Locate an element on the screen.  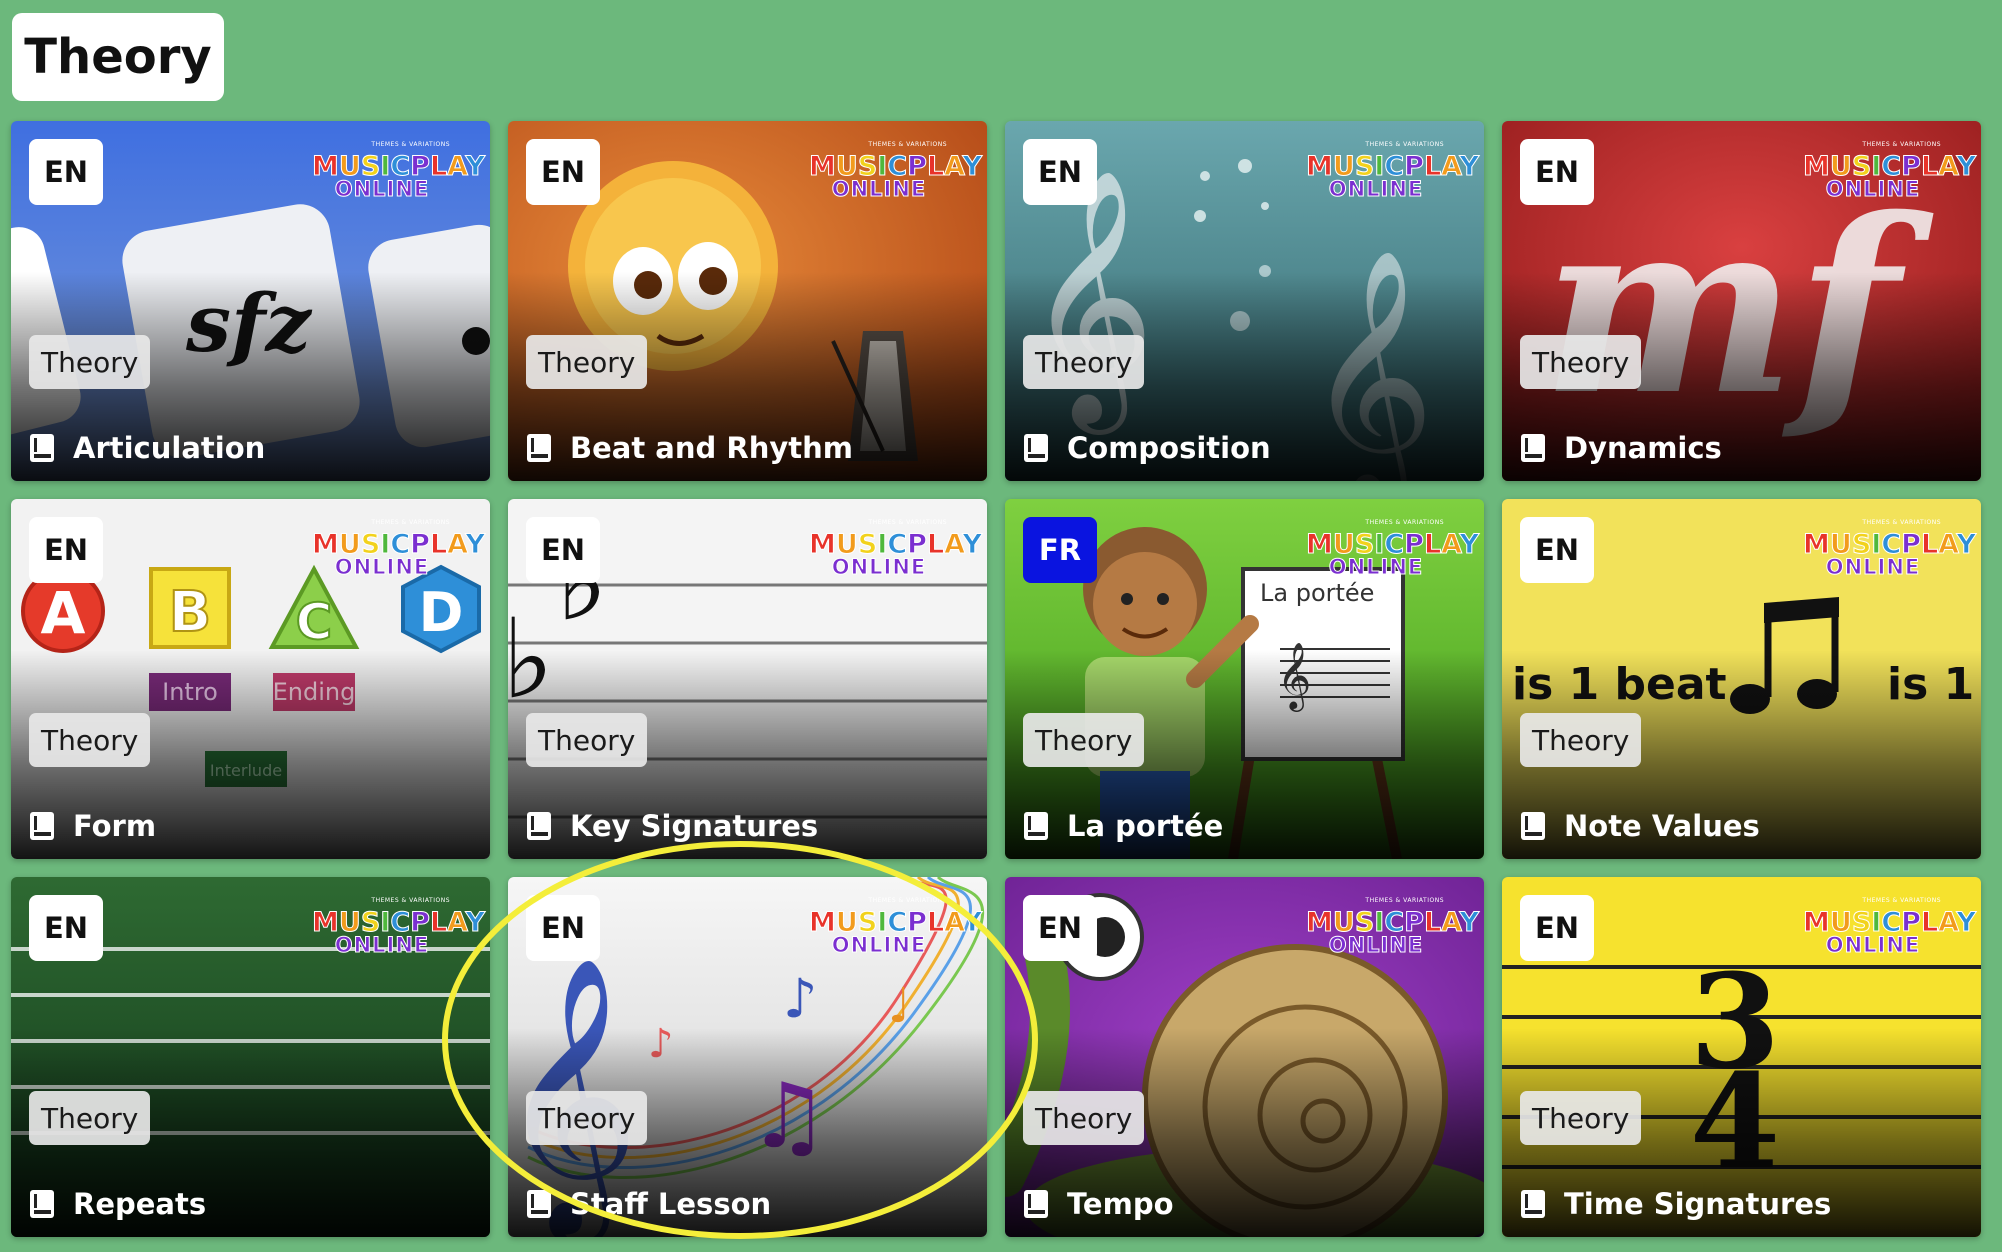
card-title-row: Dynamics is located at coordinates (1621, 448).